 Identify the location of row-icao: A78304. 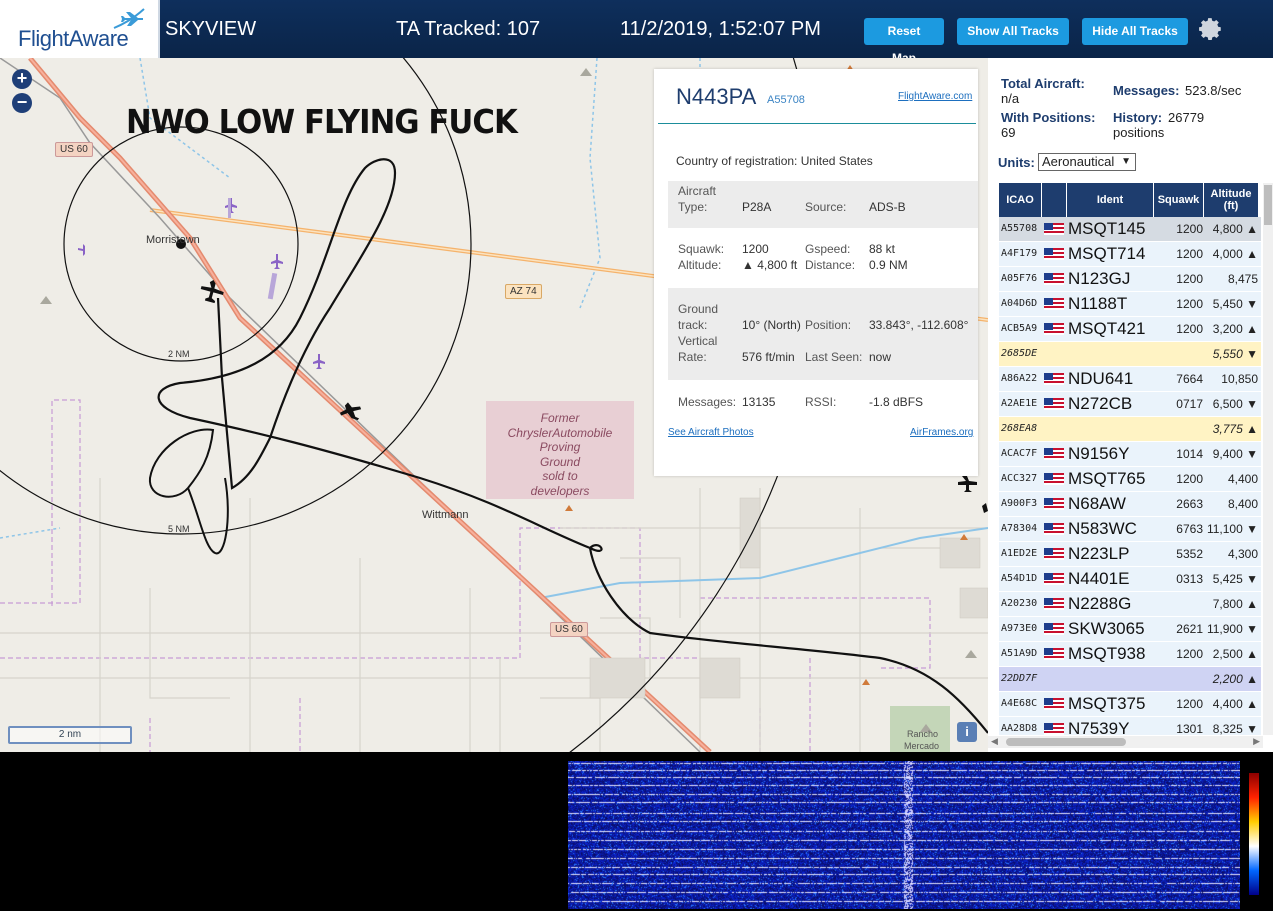
(1019, 528).